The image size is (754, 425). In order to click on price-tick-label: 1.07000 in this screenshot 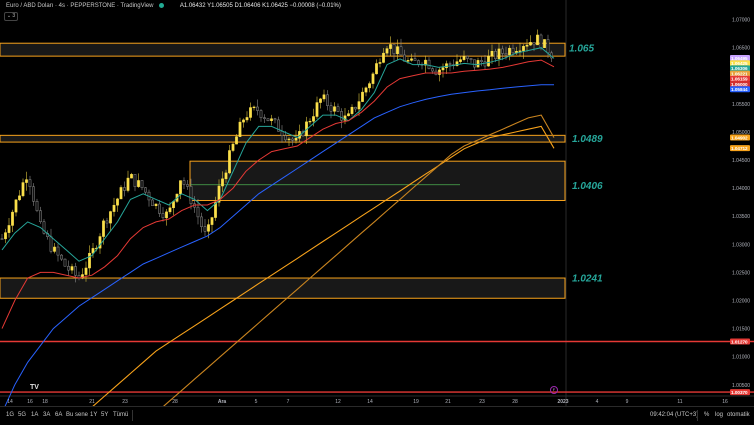, I will do `click(741, 21)`.